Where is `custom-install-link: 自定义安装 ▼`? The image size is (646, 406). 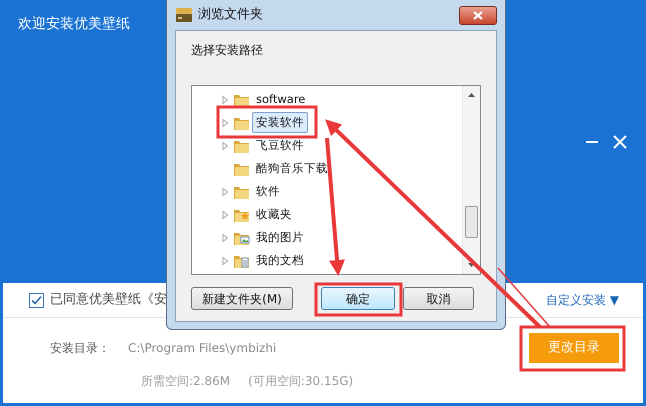
custom-install-link: 自定义安装 ▼ is located at coordinates (582, 300).